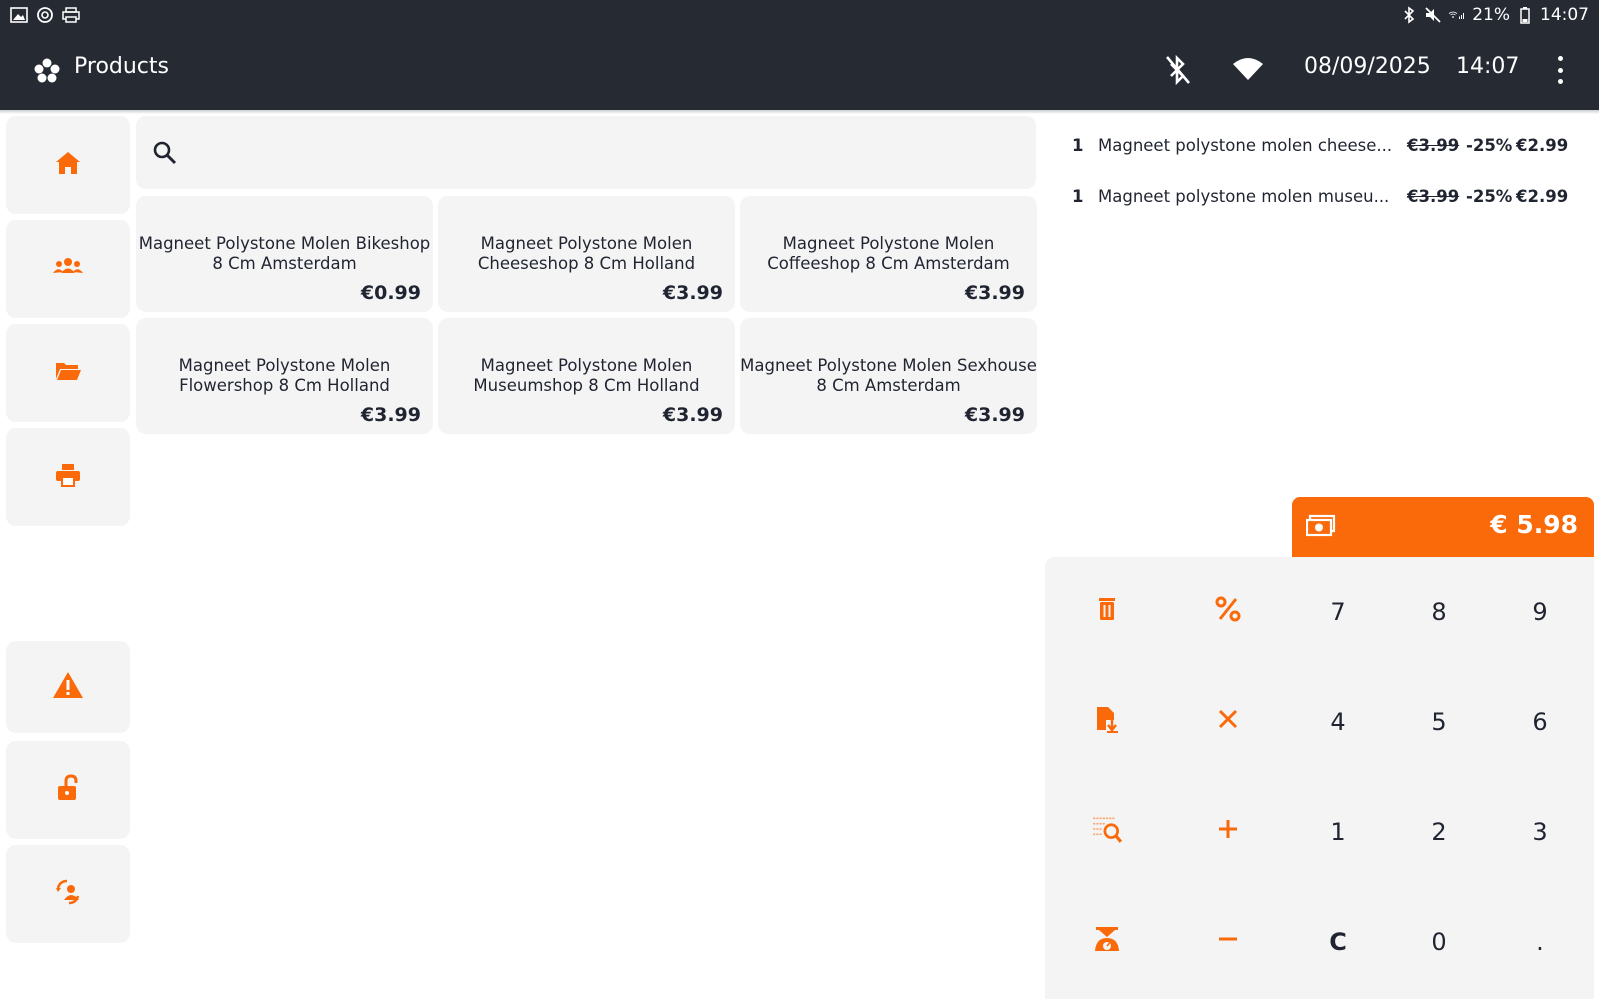 Image resolution: width=1599 pixels, height=999 pixels. I want to click on key-2: 2, so click(1439, 832).